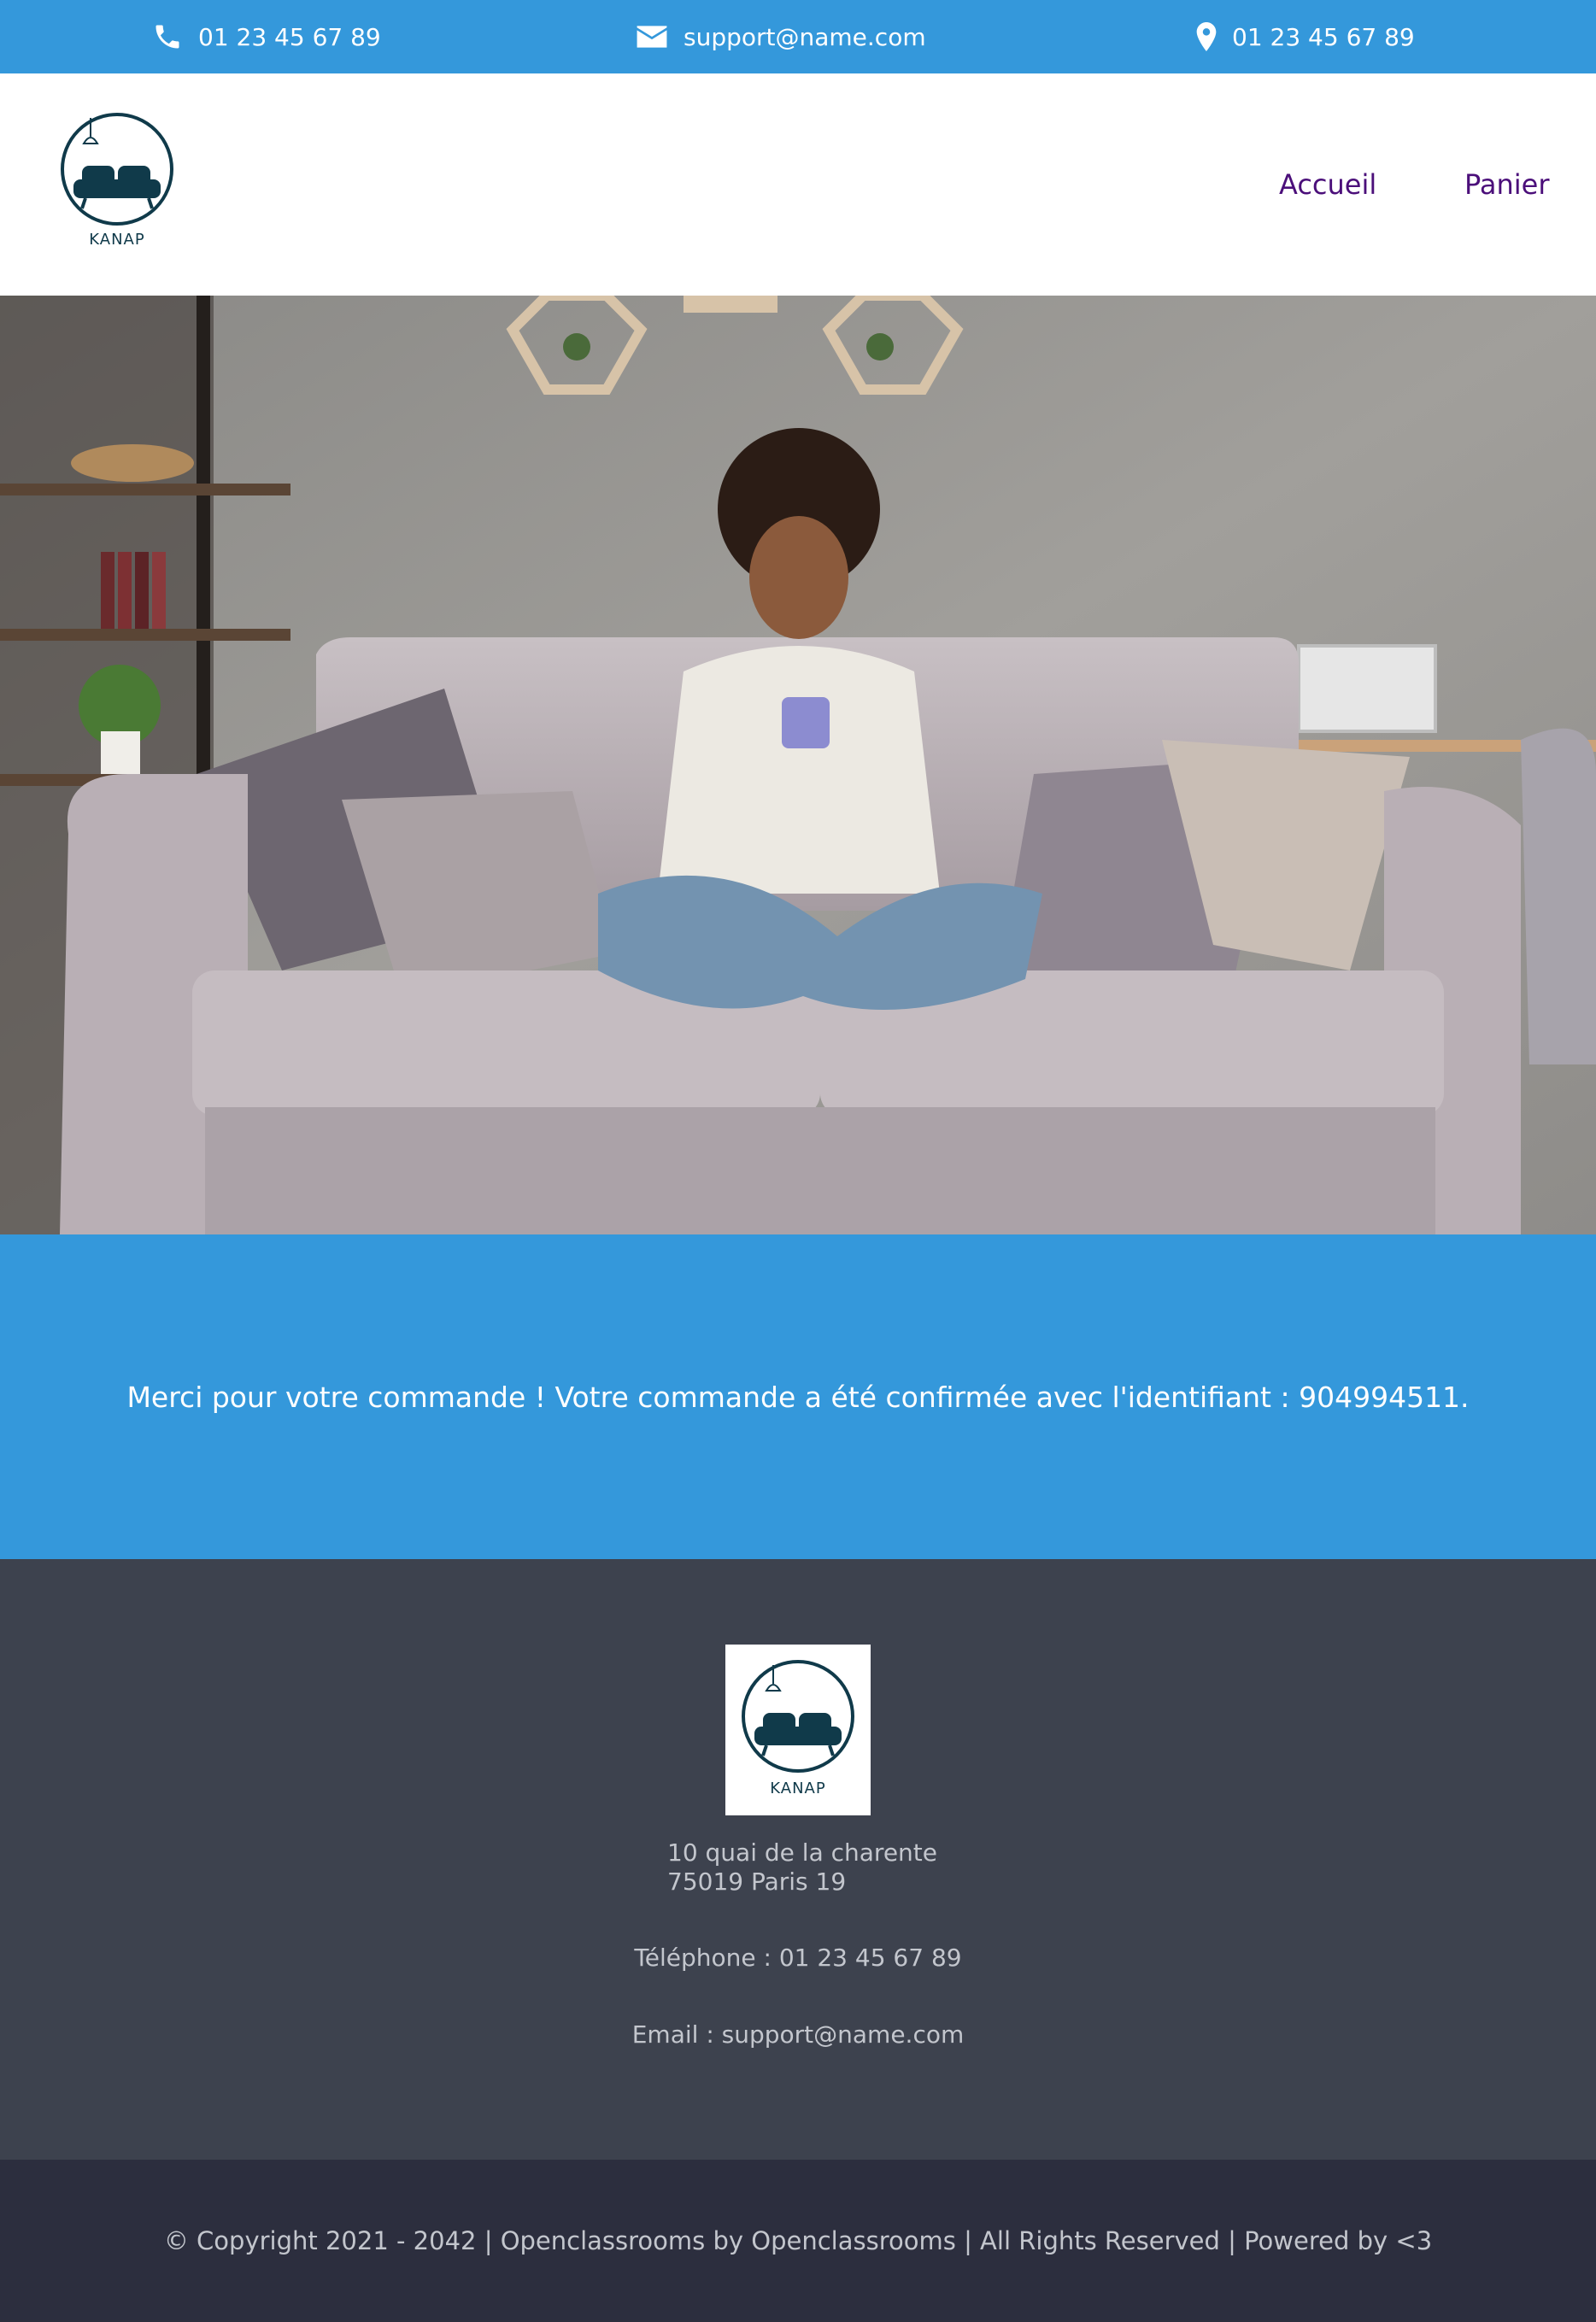 This screenshot has width=1596, height=2322. I want to click on phone-icon, so click(167, 37).